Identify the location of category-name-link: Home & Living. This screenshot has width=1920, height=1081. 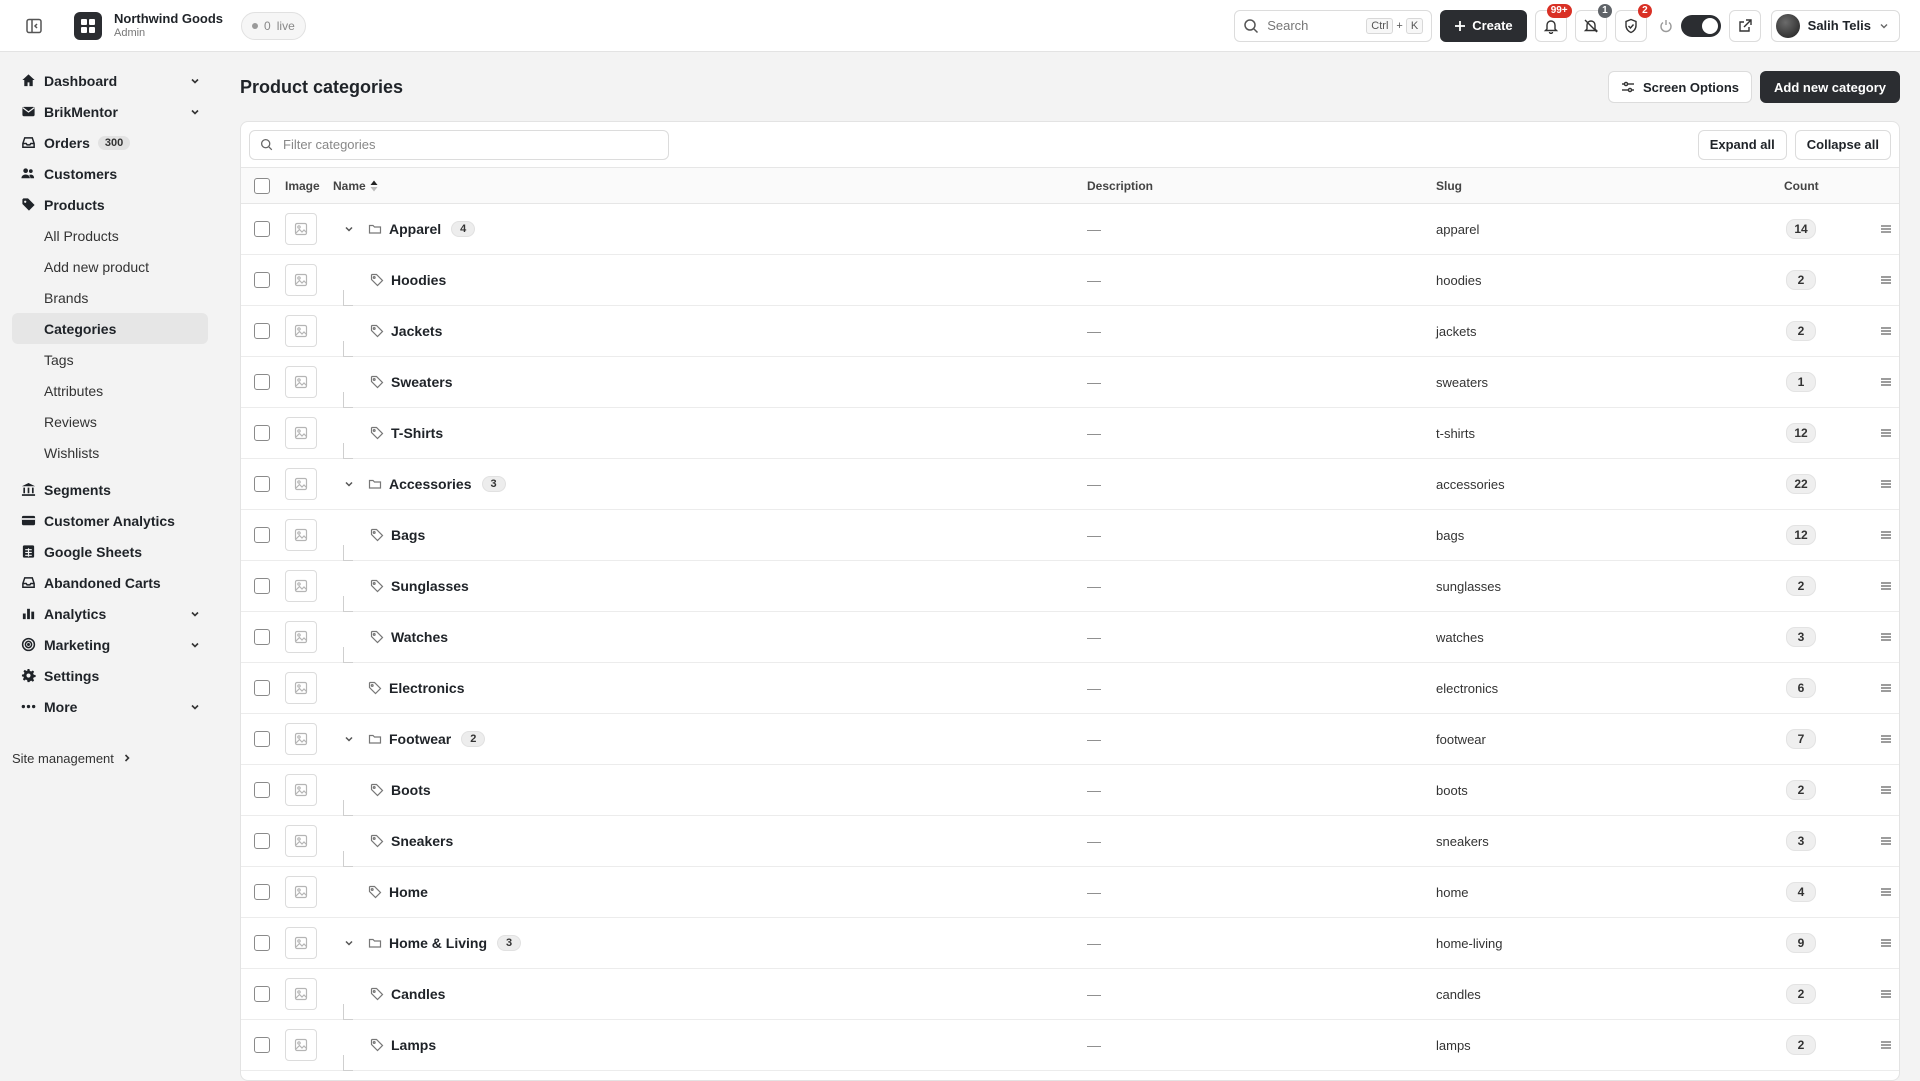
(438, 943).